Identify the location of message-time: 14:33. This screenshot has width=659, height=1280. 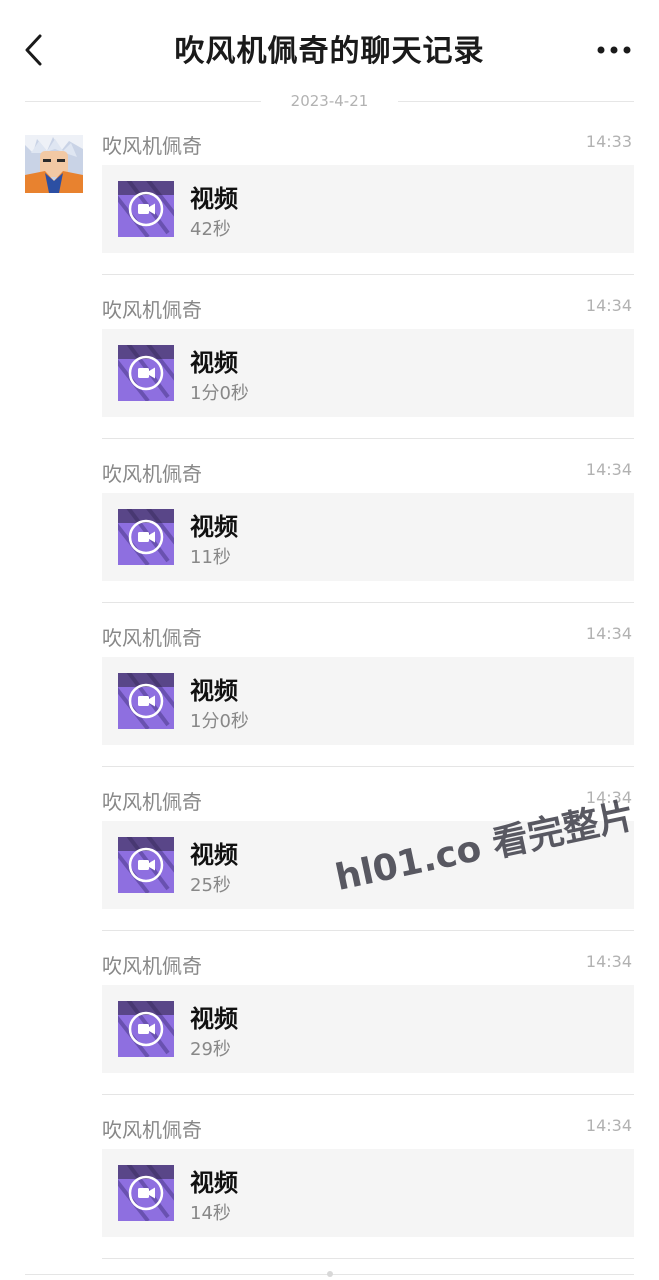
(608, 141).